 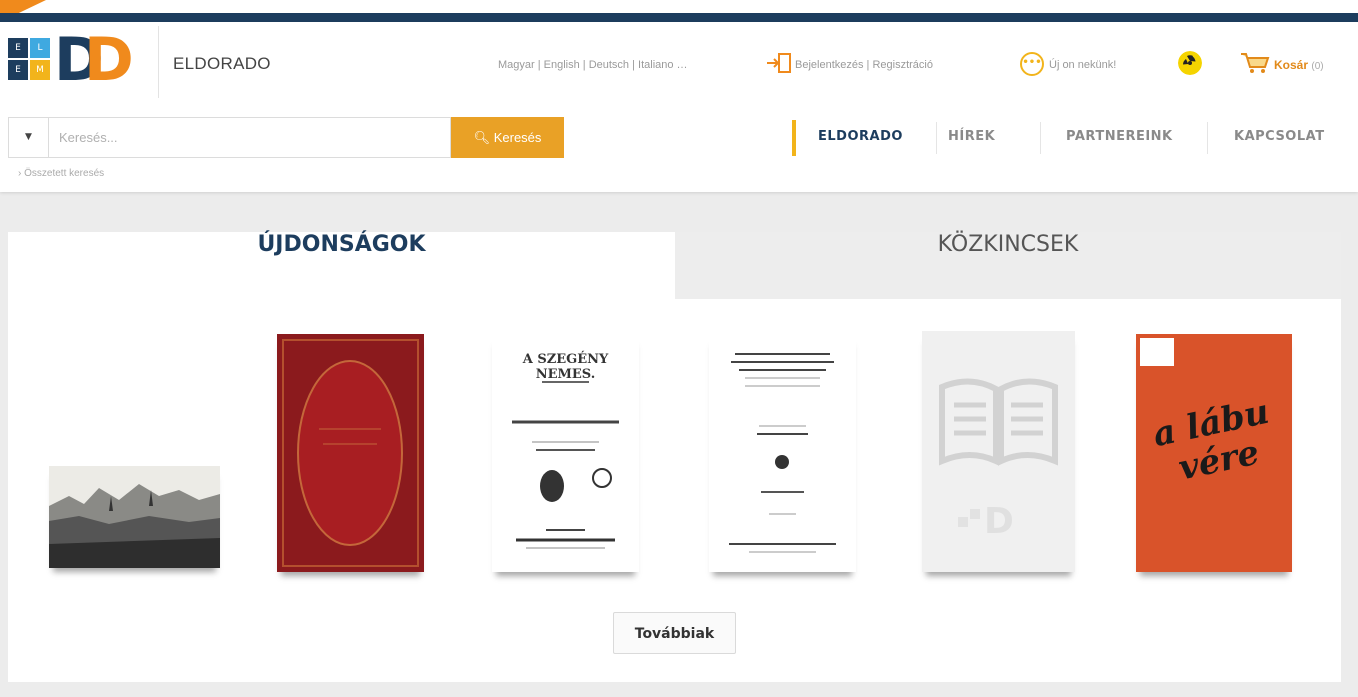 What do you see at coordinates (341, 265) in the screenshot?
I see `tab-new-arrivals: ÚJDONSÁGOK` at bounding box center [341, 265].